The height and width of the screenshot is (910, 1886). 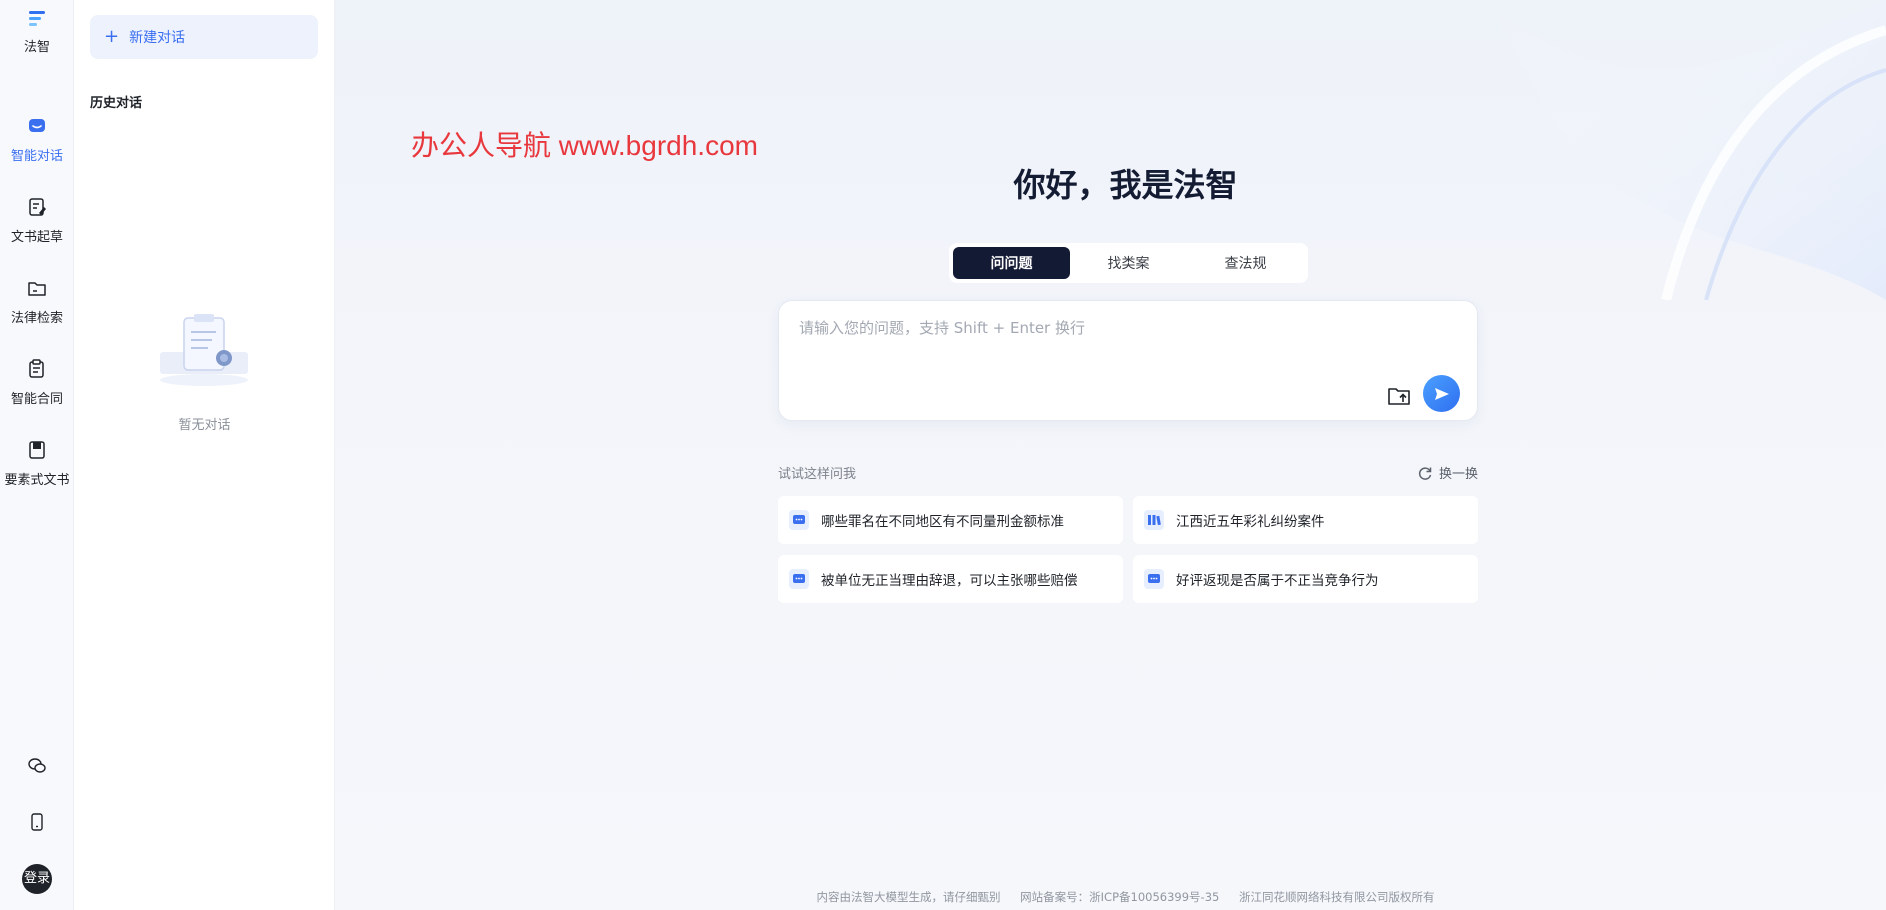 I want to click on watermark-text: 办公人导航 www.bgrdh.com, so click(x=584, y=145).